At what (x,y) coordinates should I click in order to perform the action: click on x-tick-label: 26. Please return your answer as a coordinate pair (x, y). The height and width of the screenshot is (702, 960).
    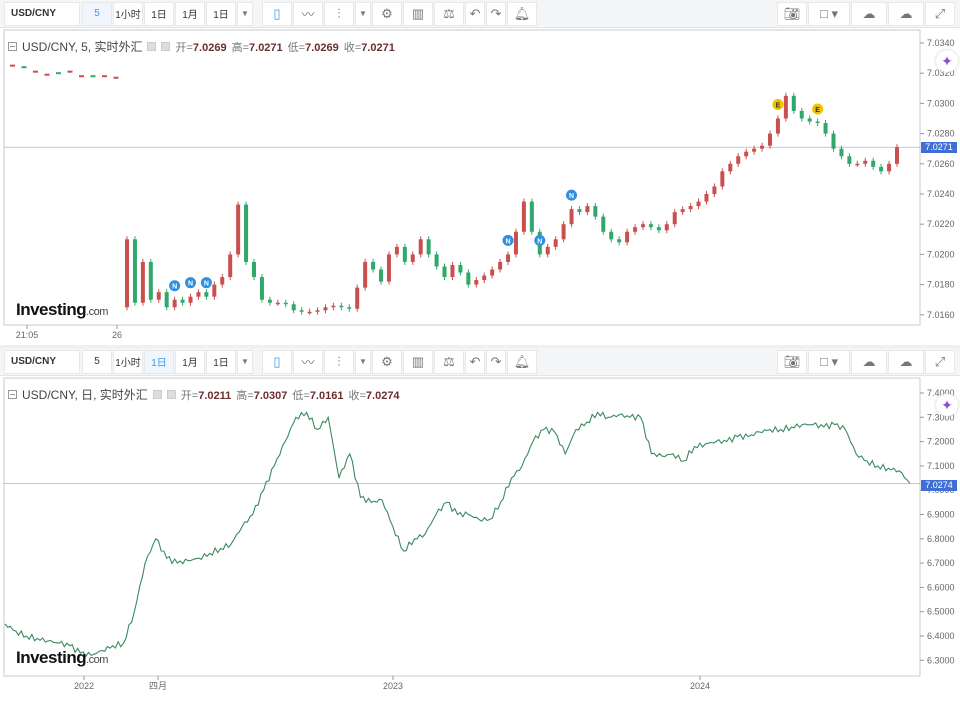
    Looking at the image, I should click on (117, 335).